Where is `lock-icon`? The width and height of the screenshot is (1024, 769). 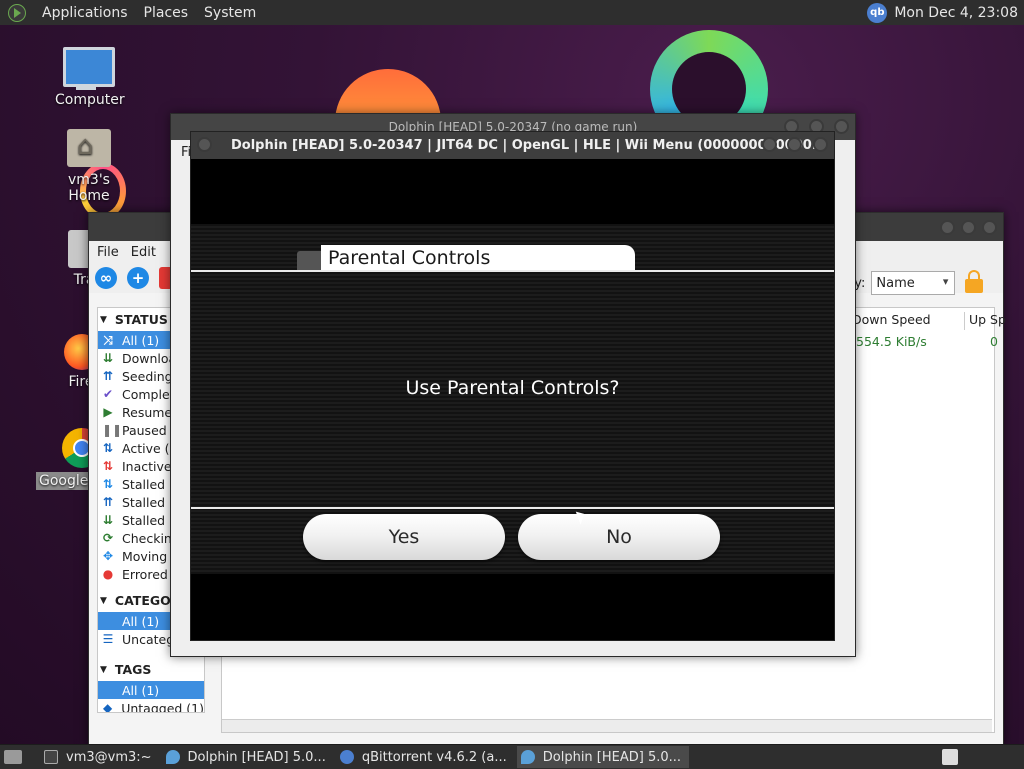 lock-icon is located at coordinates (974, 281).